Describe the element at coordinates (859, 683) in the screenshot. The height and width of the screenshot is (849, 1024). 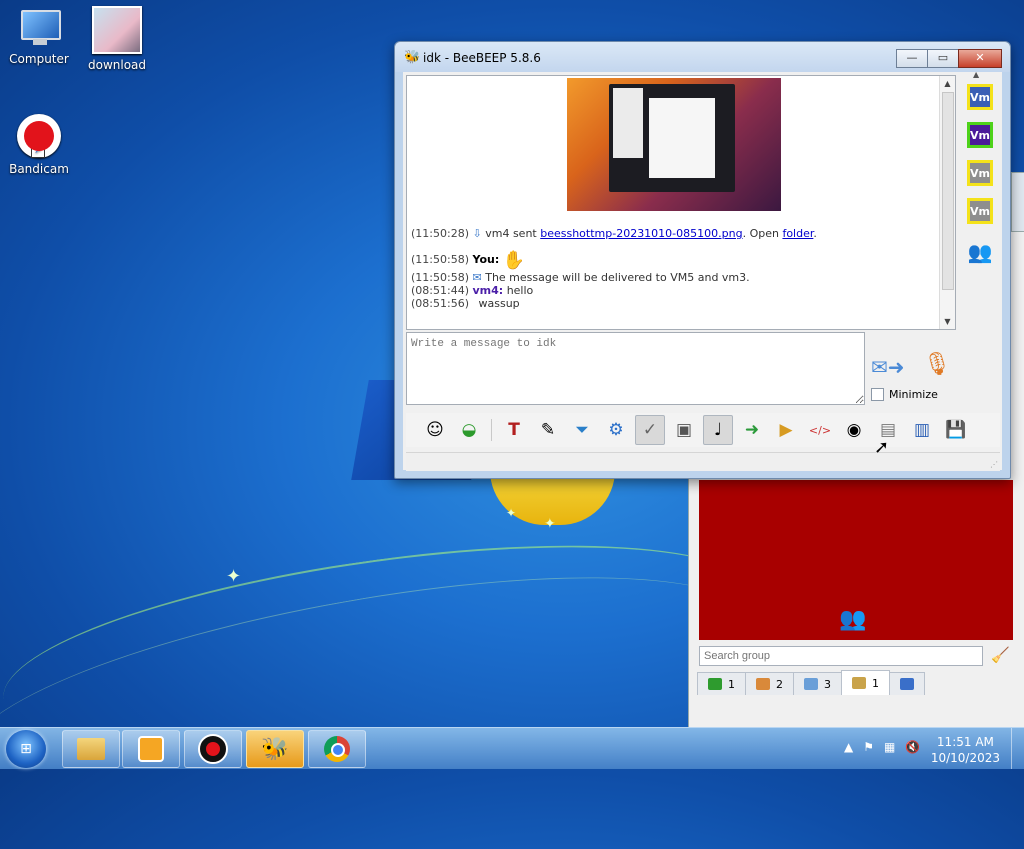
I see `members-tab-icon` at that location.